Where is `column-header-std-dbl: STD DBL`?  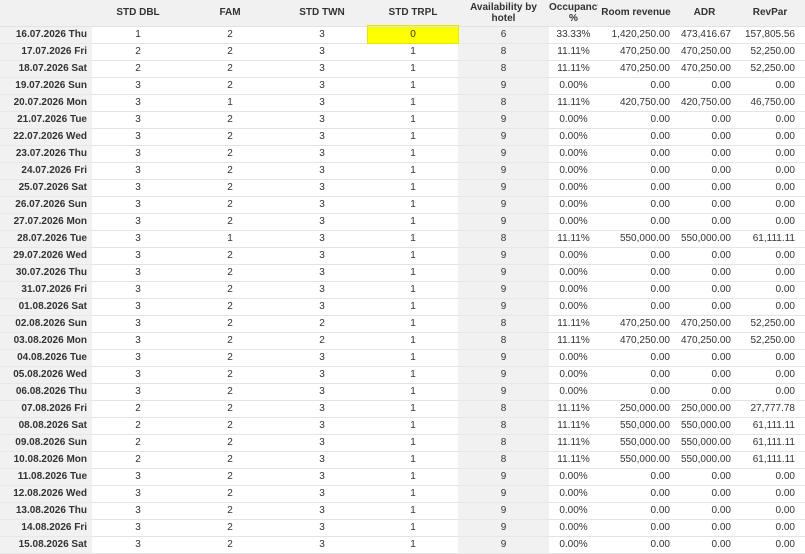 column-header-std-dbl: STD DBL is located at coordinates (138, 13).